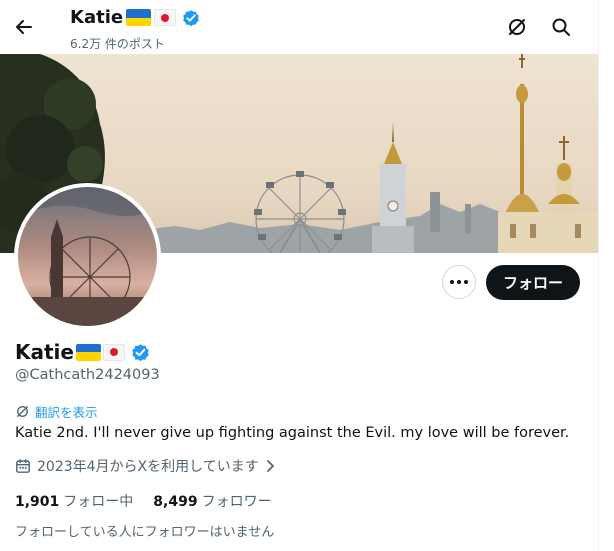 Image resolution: width=614 pixels, height=551 pixels. Describe the element at coordinates (299, 27) in the screenshot. I see `profile-header: Katie 6.2万 件のポスト` at that location.